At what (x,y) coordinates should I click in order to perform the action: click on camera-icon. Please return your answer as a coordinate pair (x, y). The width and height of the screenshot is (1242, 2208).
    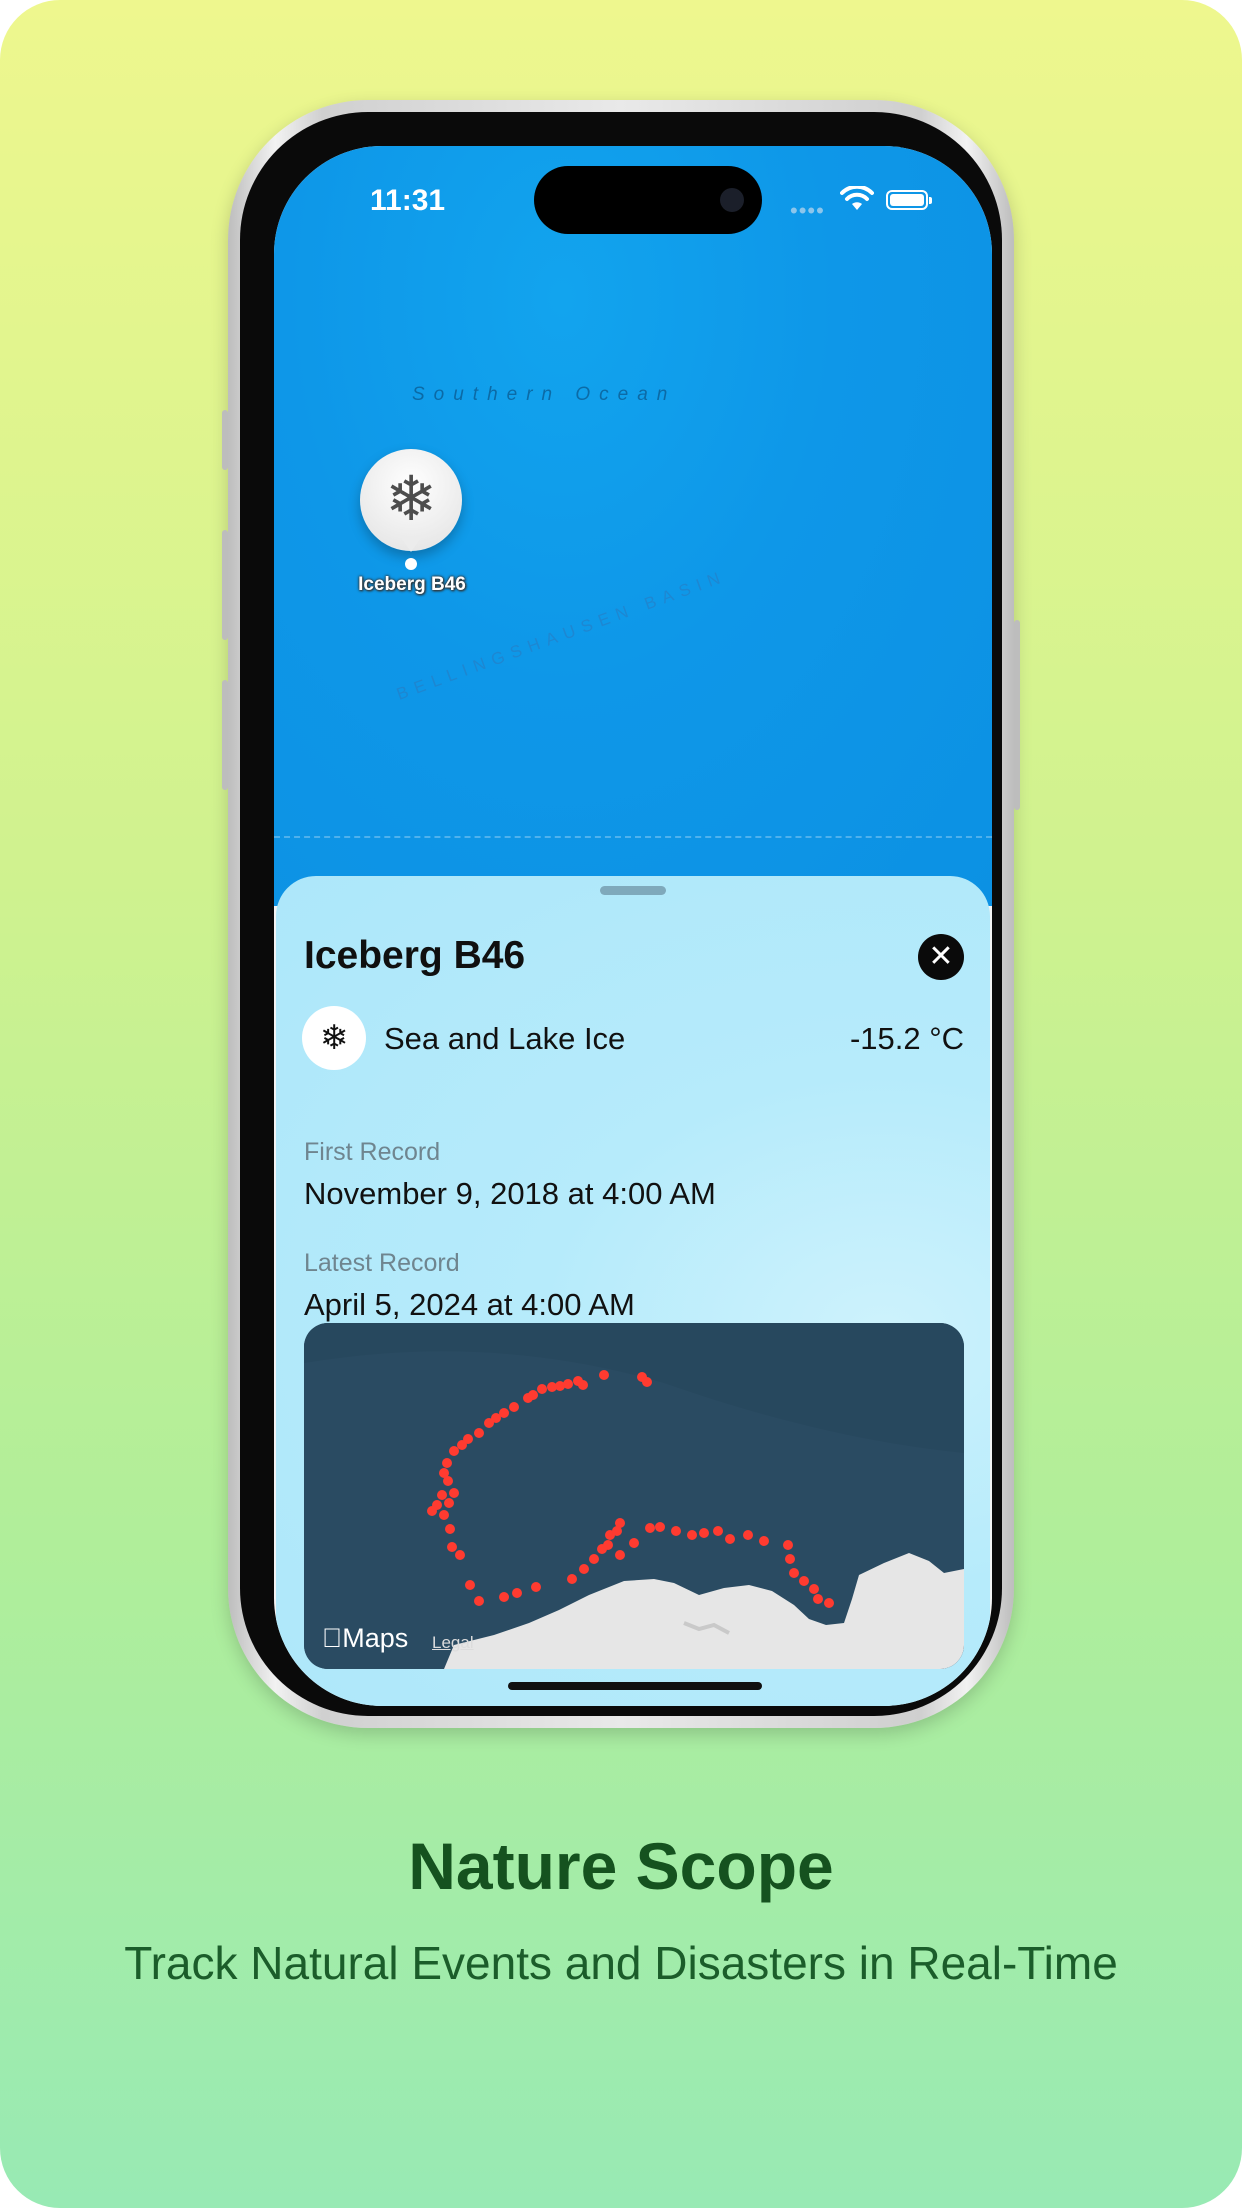
    Looking at the image, I should click on (732, 200).